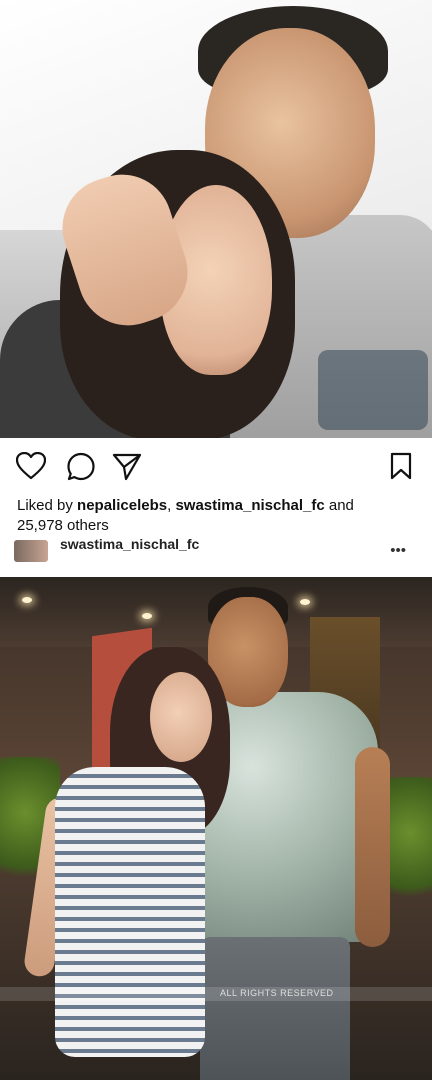 This screenshot has height=1080, width=432. What do you see at coordinates (373, 390) in the screenshot?
I see `photo-shirt-print` at bounding box center [373, 390].